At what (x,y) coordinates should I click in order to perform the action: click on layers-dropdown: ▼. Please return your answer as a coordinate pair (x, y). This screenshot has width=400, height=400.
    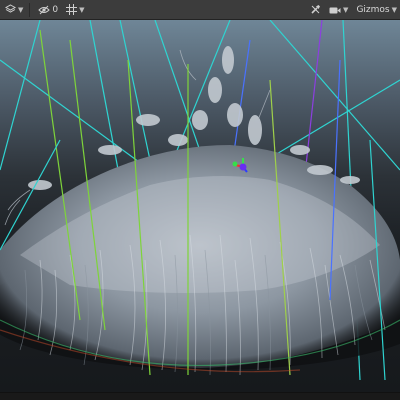
    Looking at the image, I should click on (14, 10).